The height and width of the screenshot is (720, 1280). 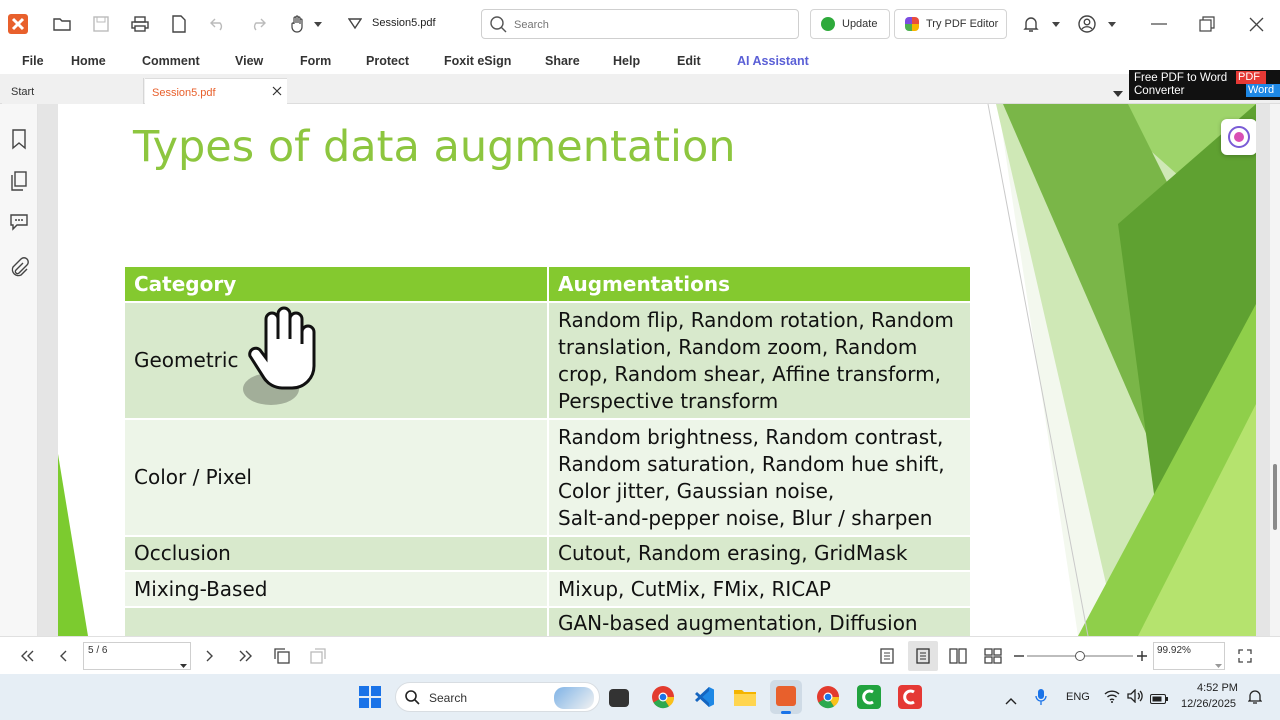 I want to click on table-cell-augmentations: GAN-based augmentation, Diffusion, so click(x=758, y=621).